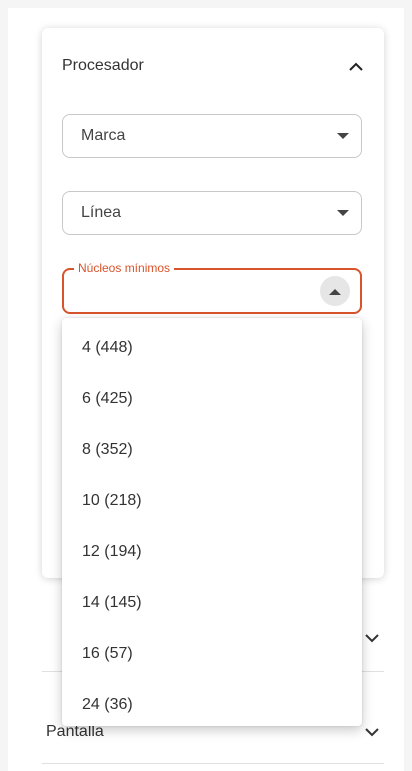 The width and height of the screenshot is (412, 771). Describe the element at coordinates (103, 135) in the screenshot. I see `brand-select-value: Marca` at that location.